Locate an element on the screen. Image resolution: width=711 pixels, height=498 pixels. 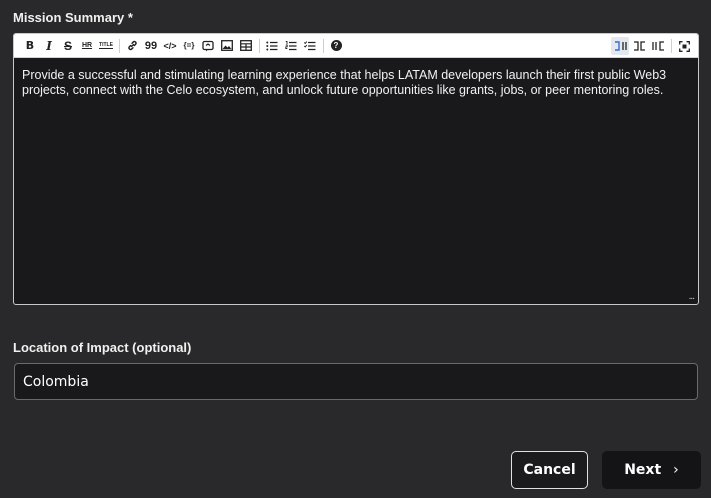
horizontal-rule-button: HR is located at coordinates (87, 46).